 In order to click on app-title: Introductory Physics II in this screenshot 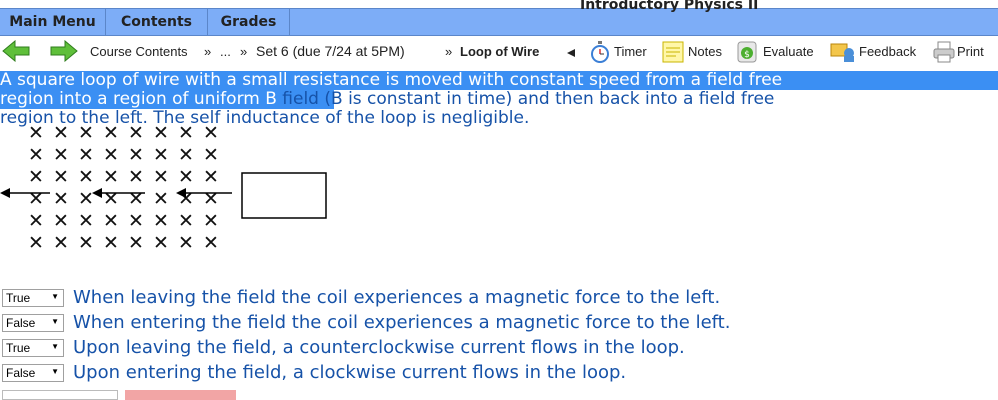, I will do `click(669, 6)`.